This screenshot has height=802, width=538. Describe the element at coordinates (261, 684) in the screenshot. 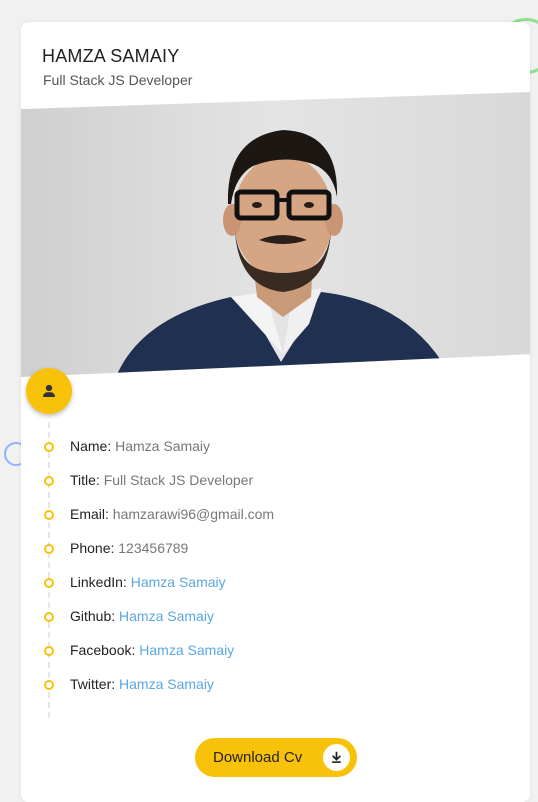

I see `info-item-twitter: Twitter: Hamza Samaiy` at that location.